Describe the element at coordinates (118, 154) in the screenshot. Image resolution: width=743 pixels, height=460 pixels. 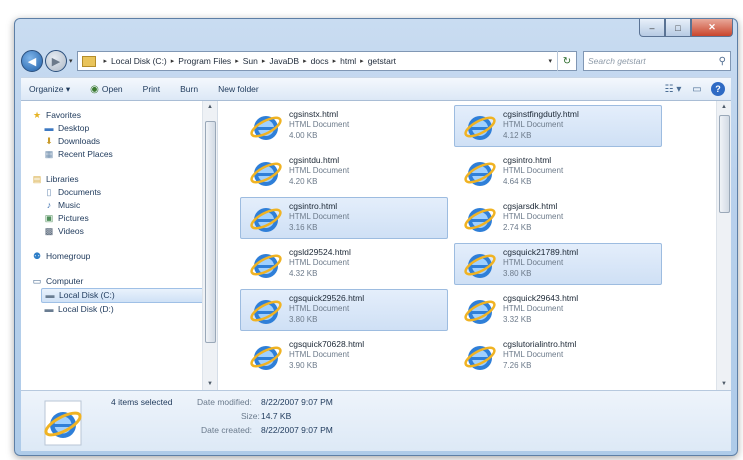
I see `nav-item-recent-places: ▦ Recent Places` at that location.